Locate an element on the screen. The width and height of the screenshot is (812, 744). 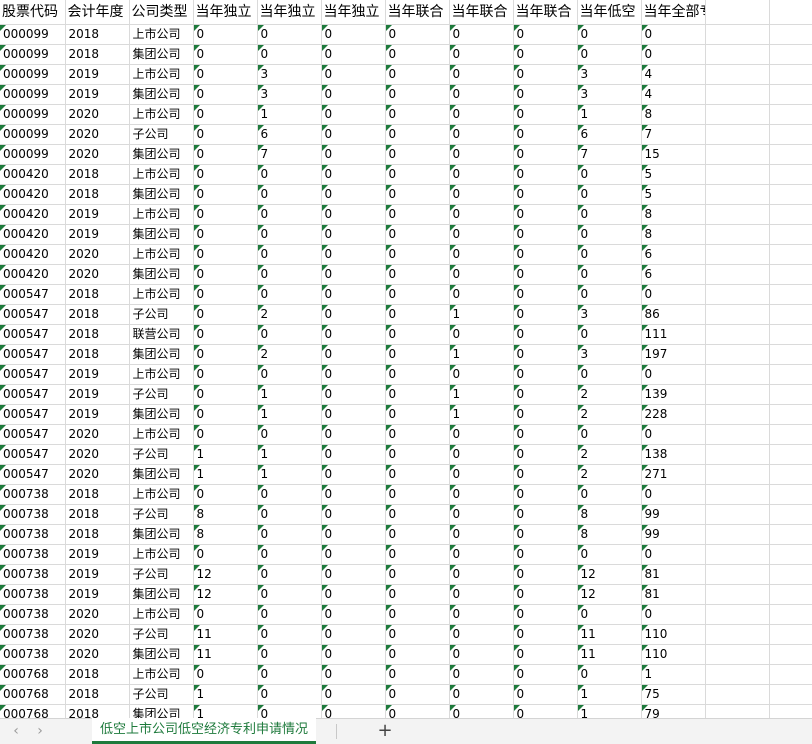
table-cell: 11 is located at coordinates (225, 654).